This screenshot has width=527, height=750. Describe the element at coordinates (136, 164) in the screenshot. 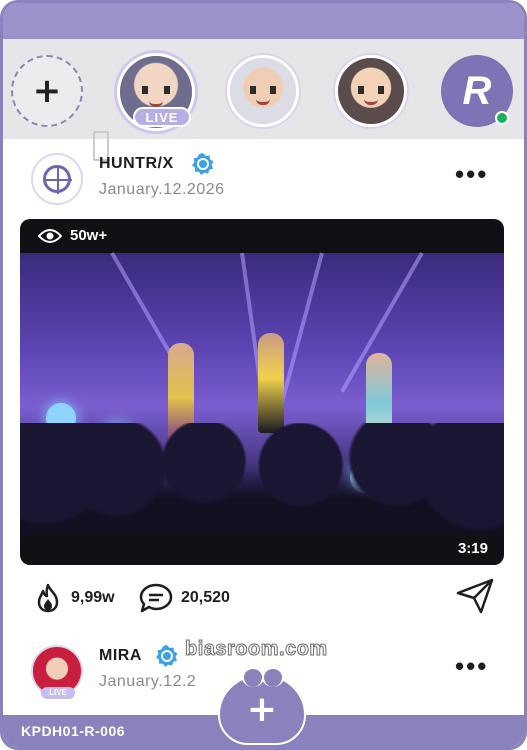

I see `author-name: HUNTR/X` at that location.